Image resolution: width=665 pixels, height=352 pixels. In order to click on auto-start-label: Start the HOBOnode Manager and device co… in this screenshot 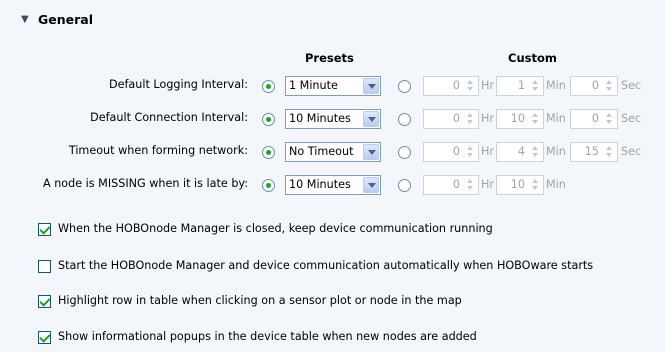, I will do `click(325, 265)`.